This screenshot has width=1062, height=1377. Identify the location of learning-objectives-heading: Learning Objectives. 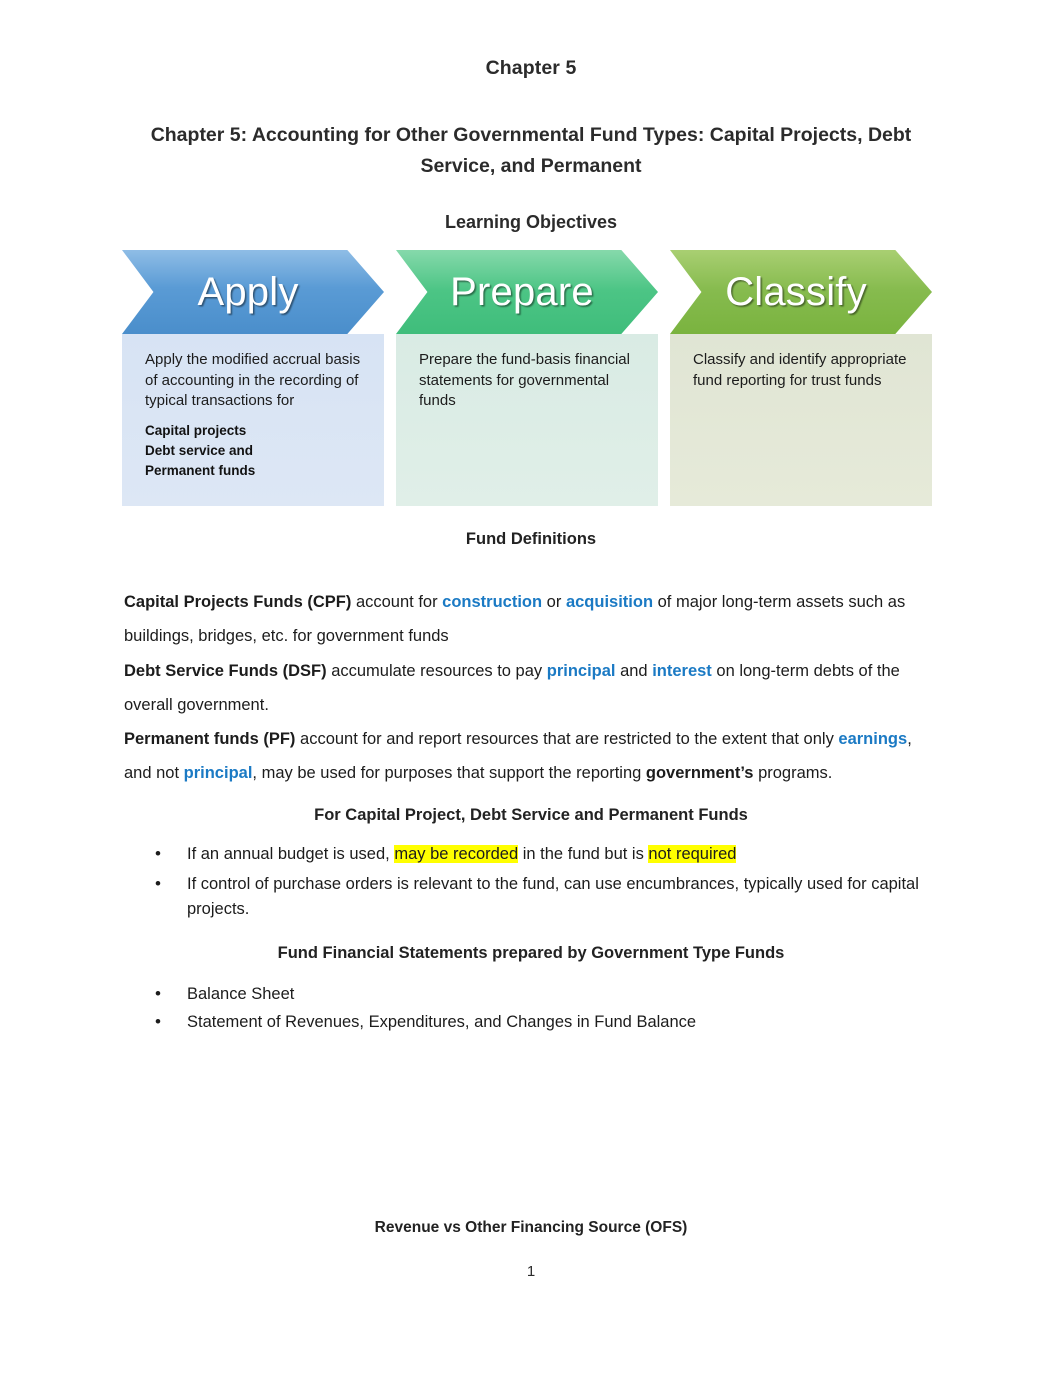
(531, 222).